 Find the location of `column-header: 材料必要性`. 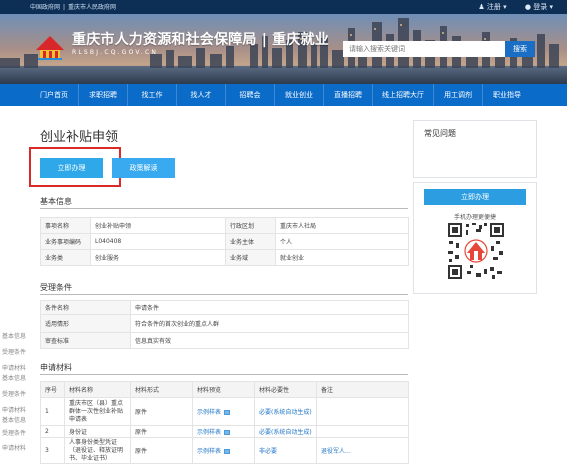

column-header: 材料必要性 is located at coordinates (285, 389).